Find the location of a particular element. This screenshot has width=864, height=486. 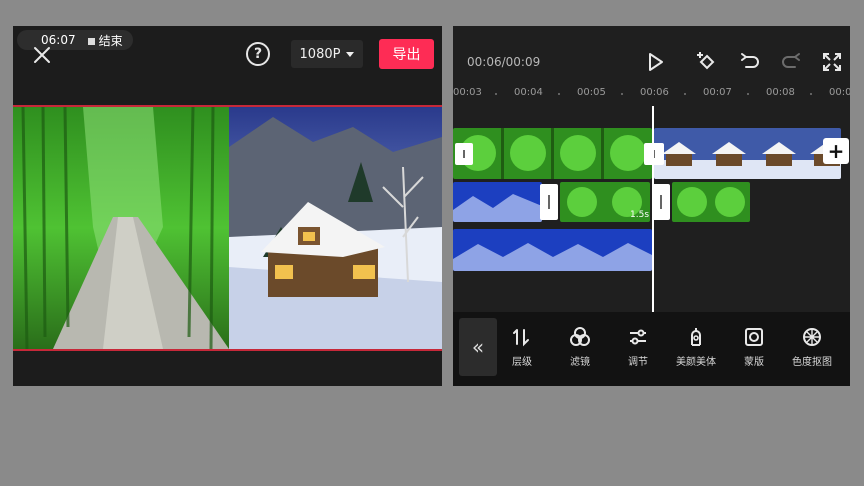

tool-chroma-key: 色度抠图 is located at coordinates (812, 347).